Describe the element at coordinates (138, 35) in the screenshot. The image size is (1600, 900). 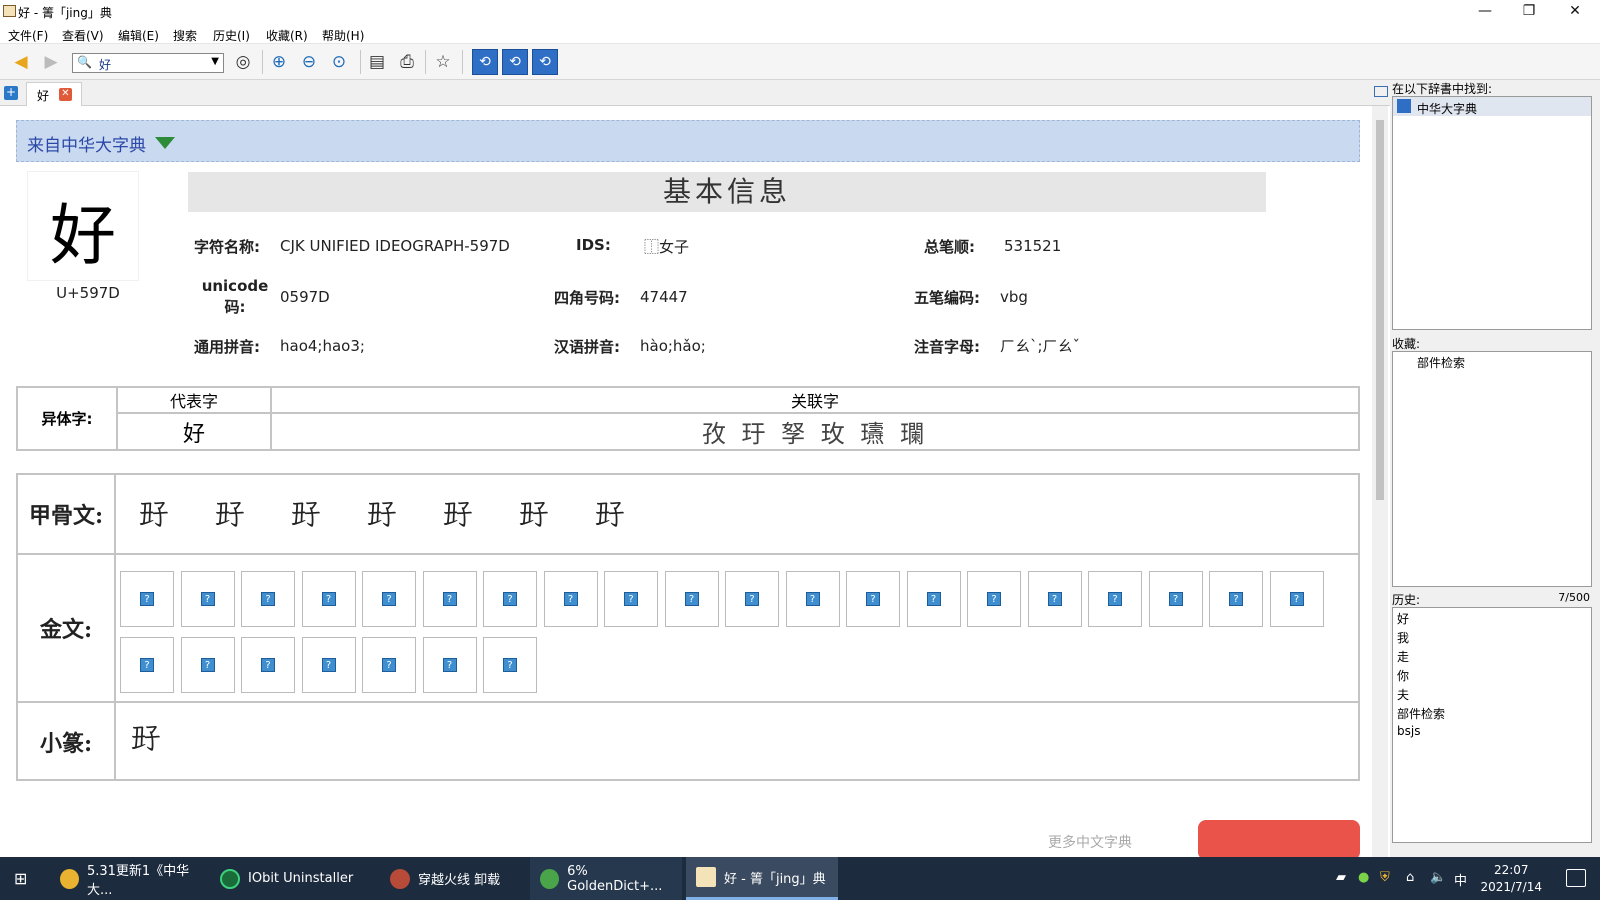
I see `menu-edit: 编辑(E)` at that location.